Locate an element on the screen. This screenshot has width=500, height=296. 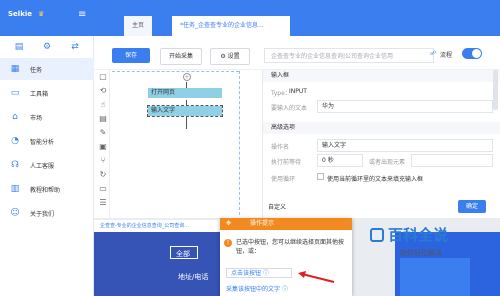
sidebar-item-about: ☺ 关于我们 is located at coordinates (47, 213).